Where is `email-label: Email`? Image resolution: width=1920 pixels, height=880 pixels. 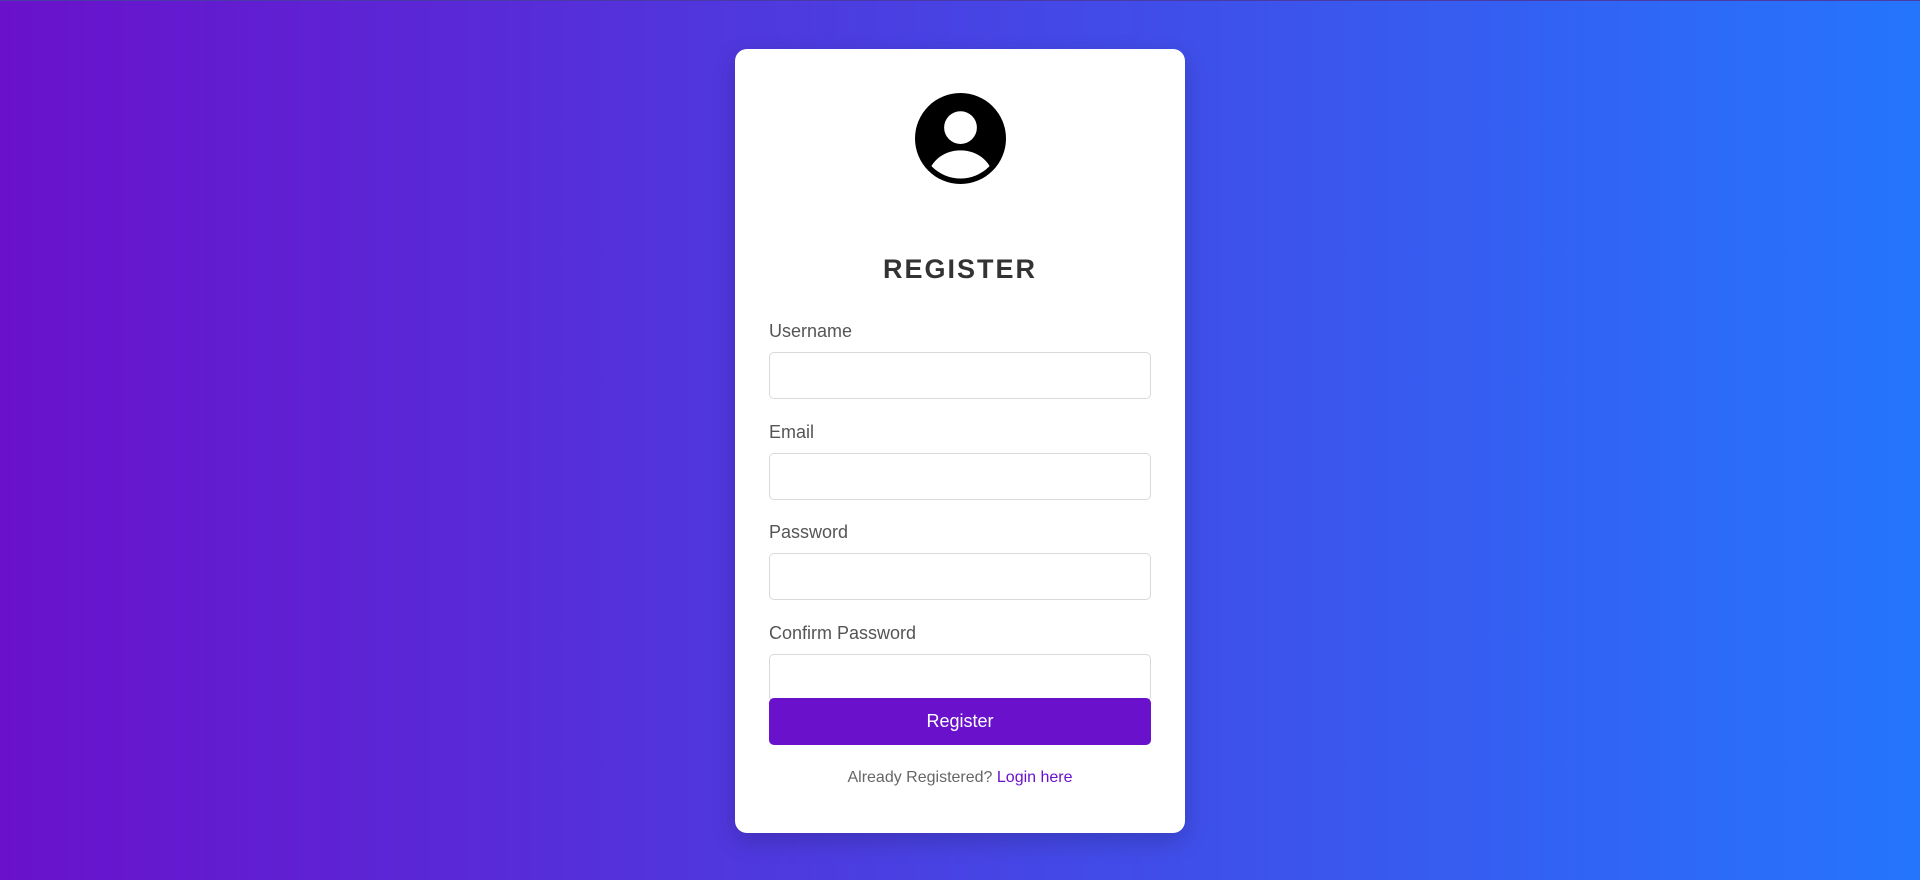
email-label: Email is located at coordinates (792, 432).